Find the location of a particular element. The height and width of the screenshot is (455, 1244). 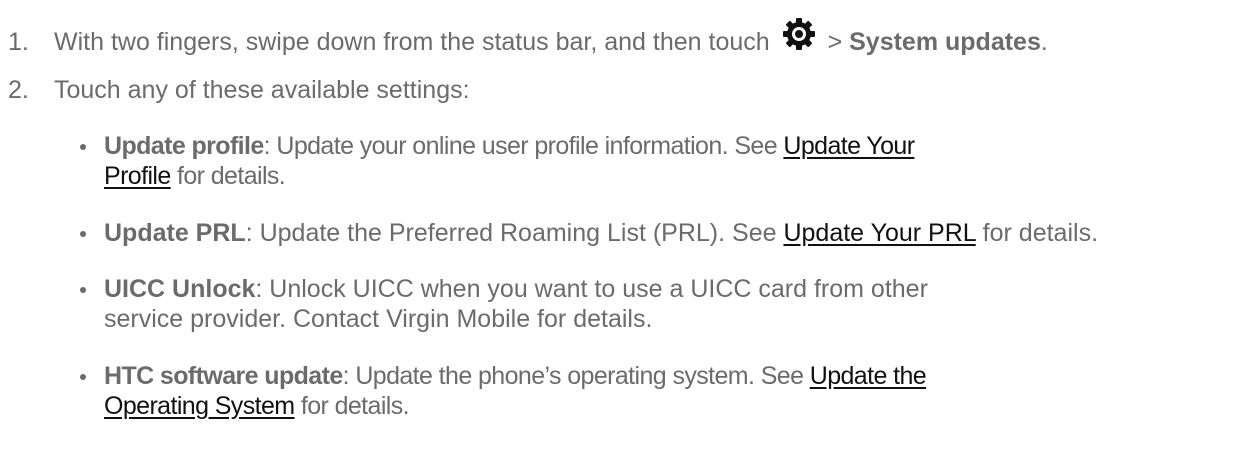

setting-name: UICC Unlock is located at coordinates (180, 289).